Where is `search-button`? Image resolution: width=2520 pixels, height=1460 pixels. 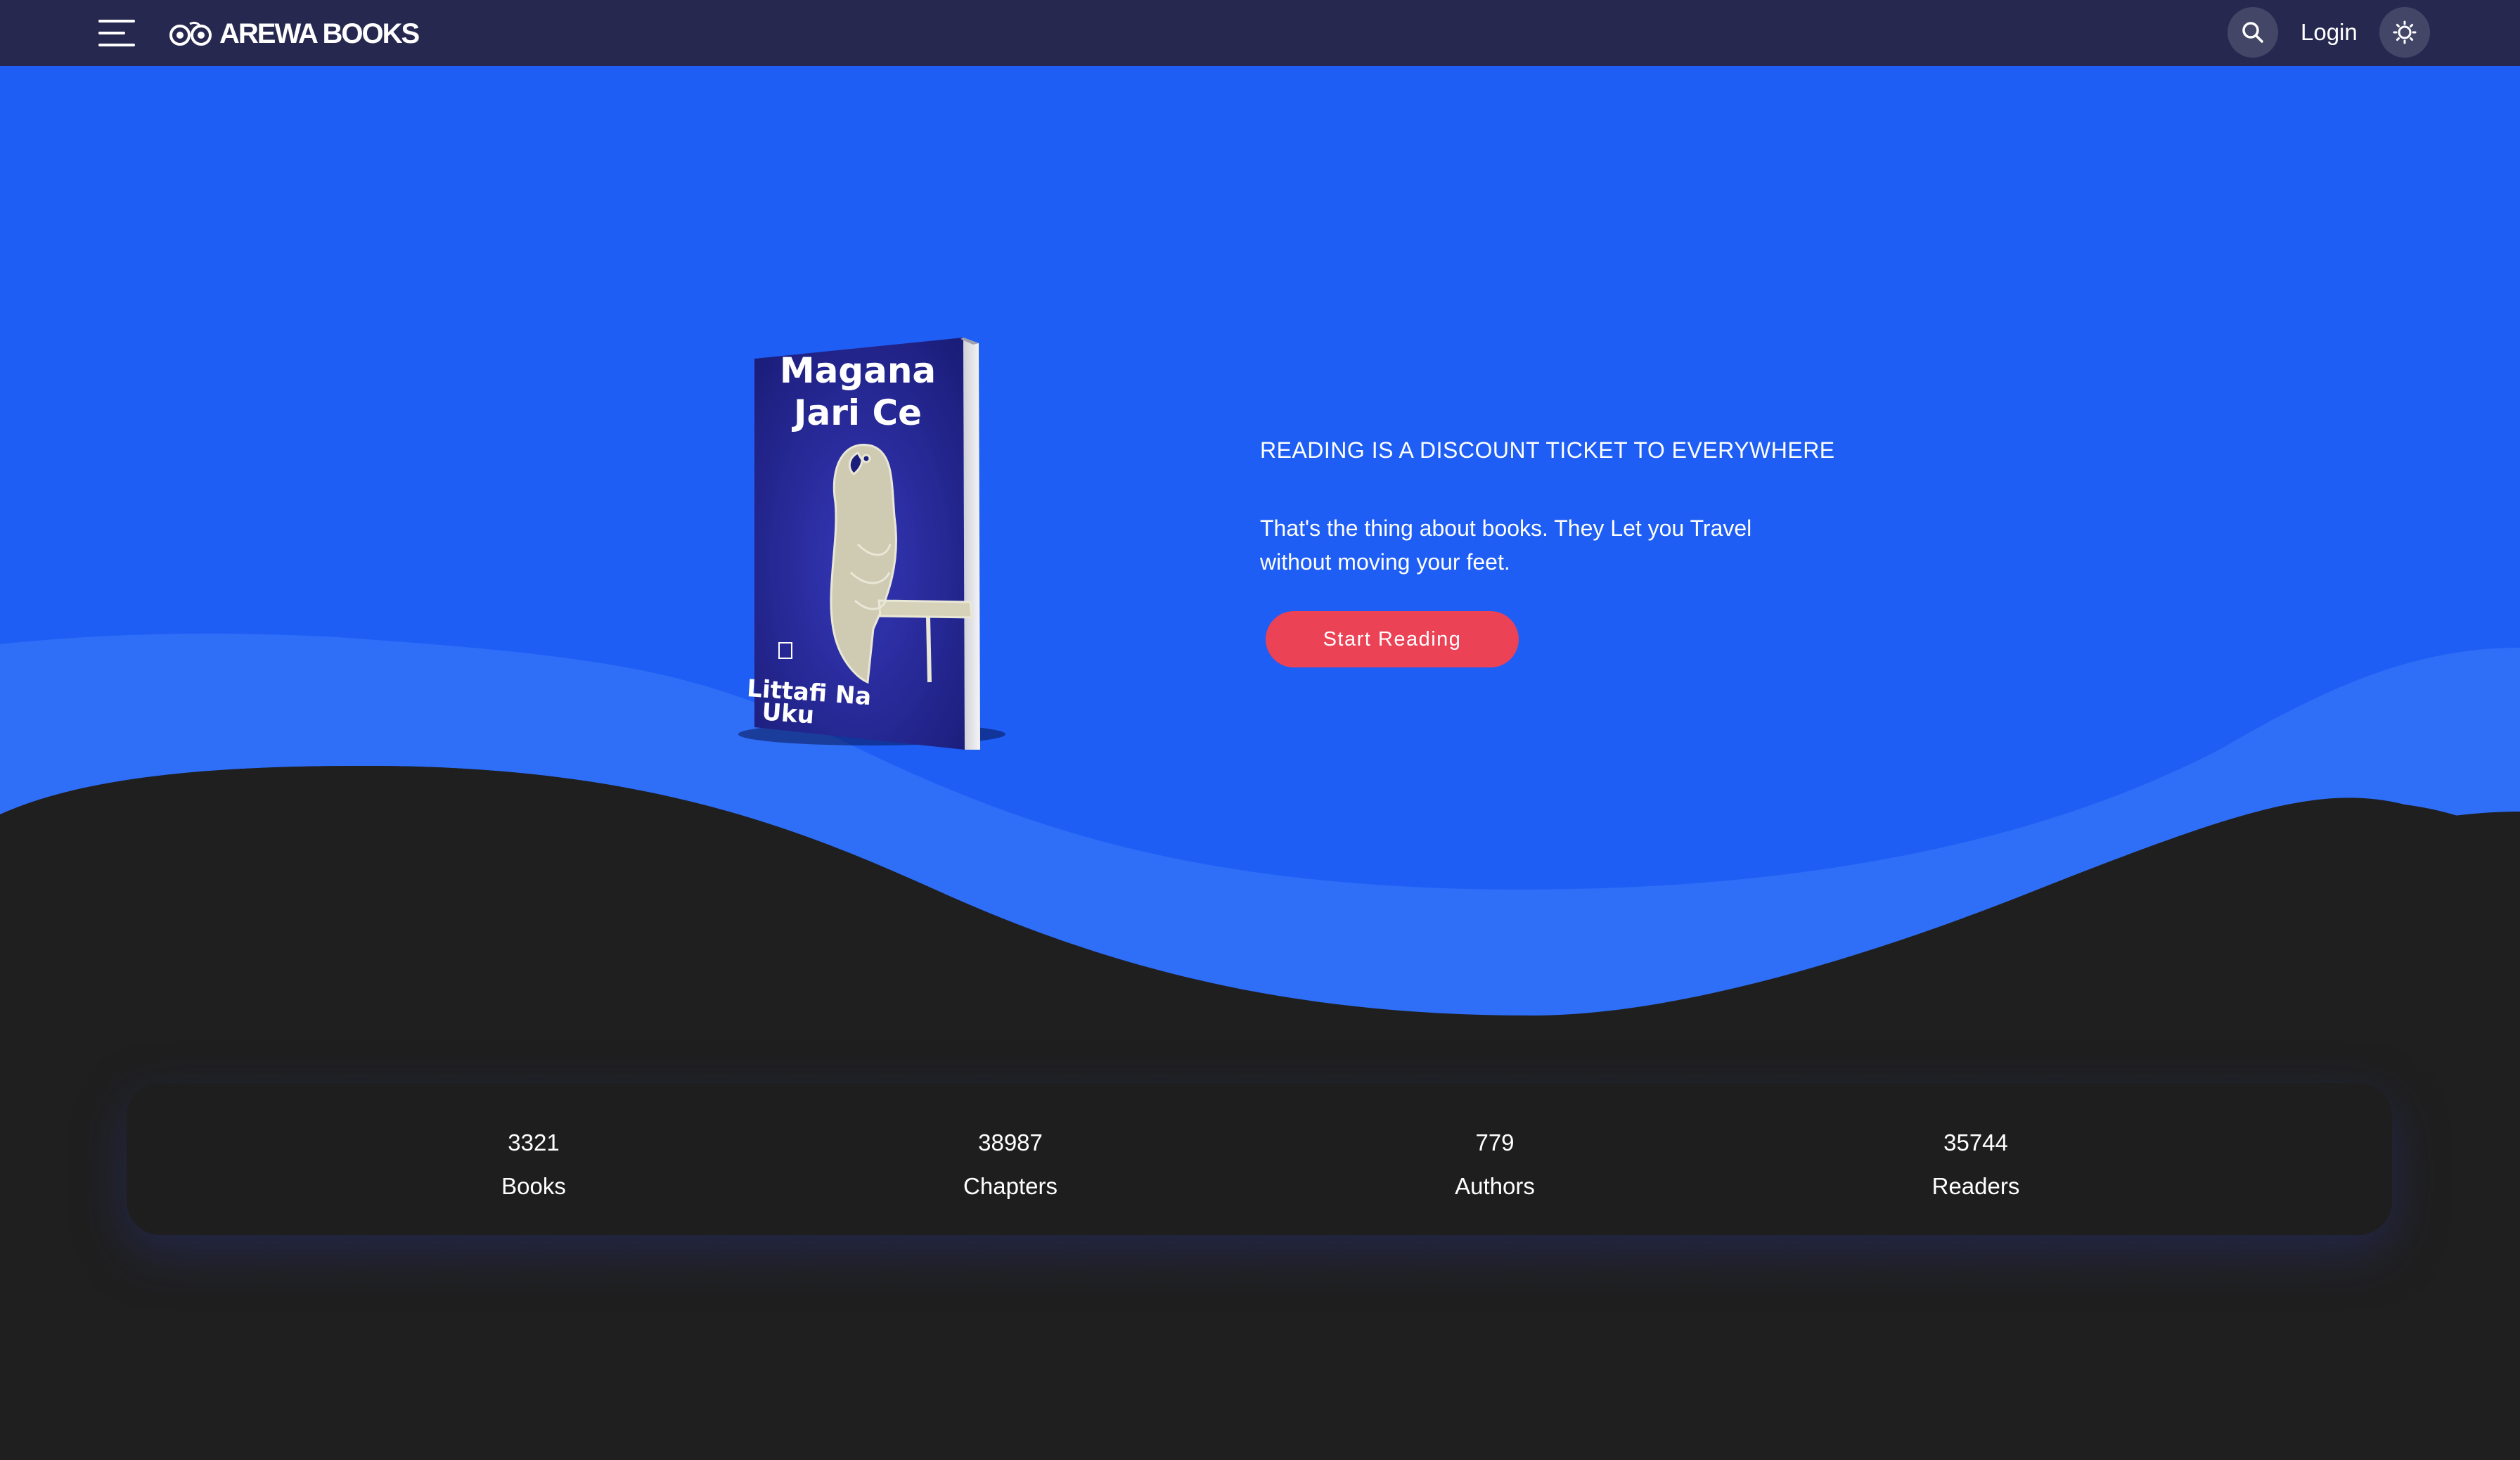
search-button is located at coordinates (2253, 32).